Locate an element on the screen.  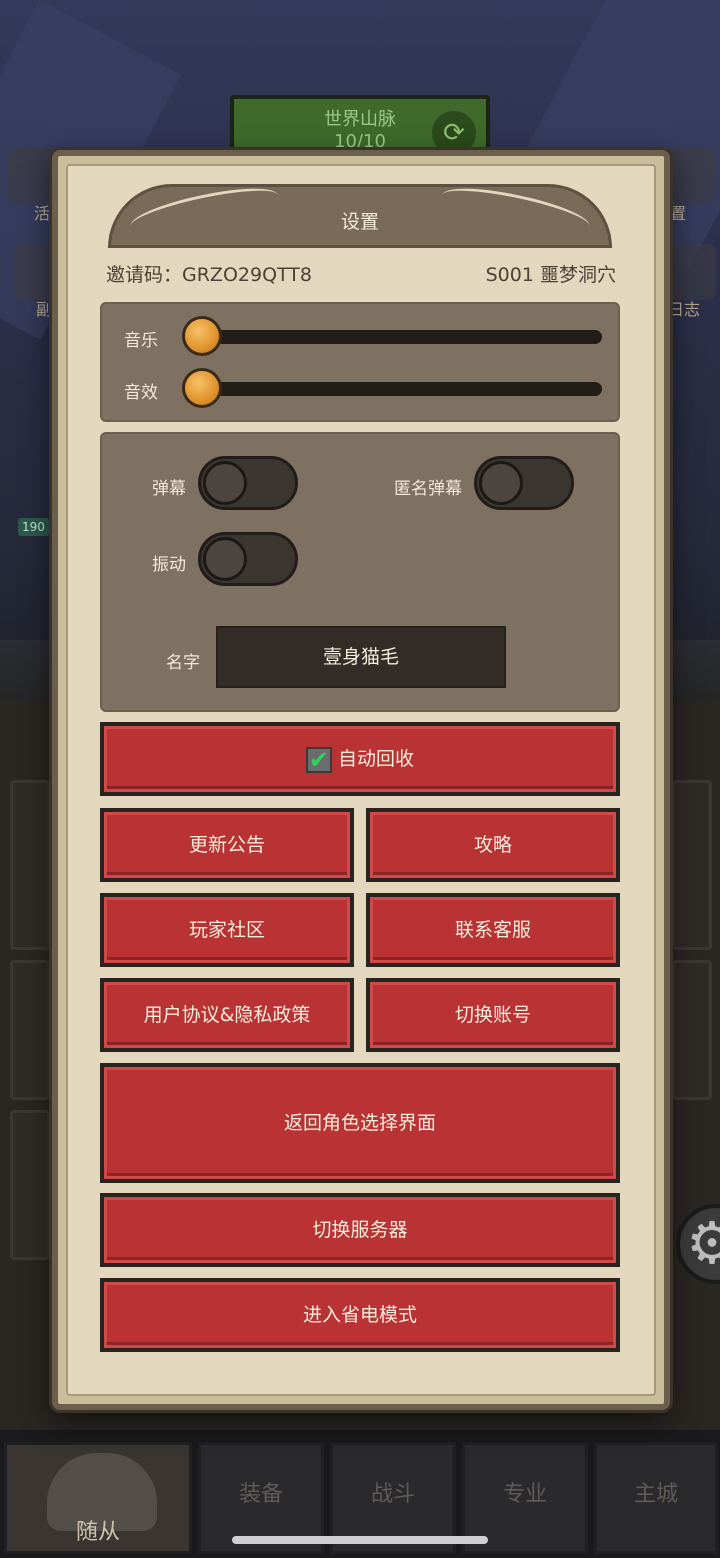
switch-server-button: 切换服务器 is located at coordinates (360, 1230).